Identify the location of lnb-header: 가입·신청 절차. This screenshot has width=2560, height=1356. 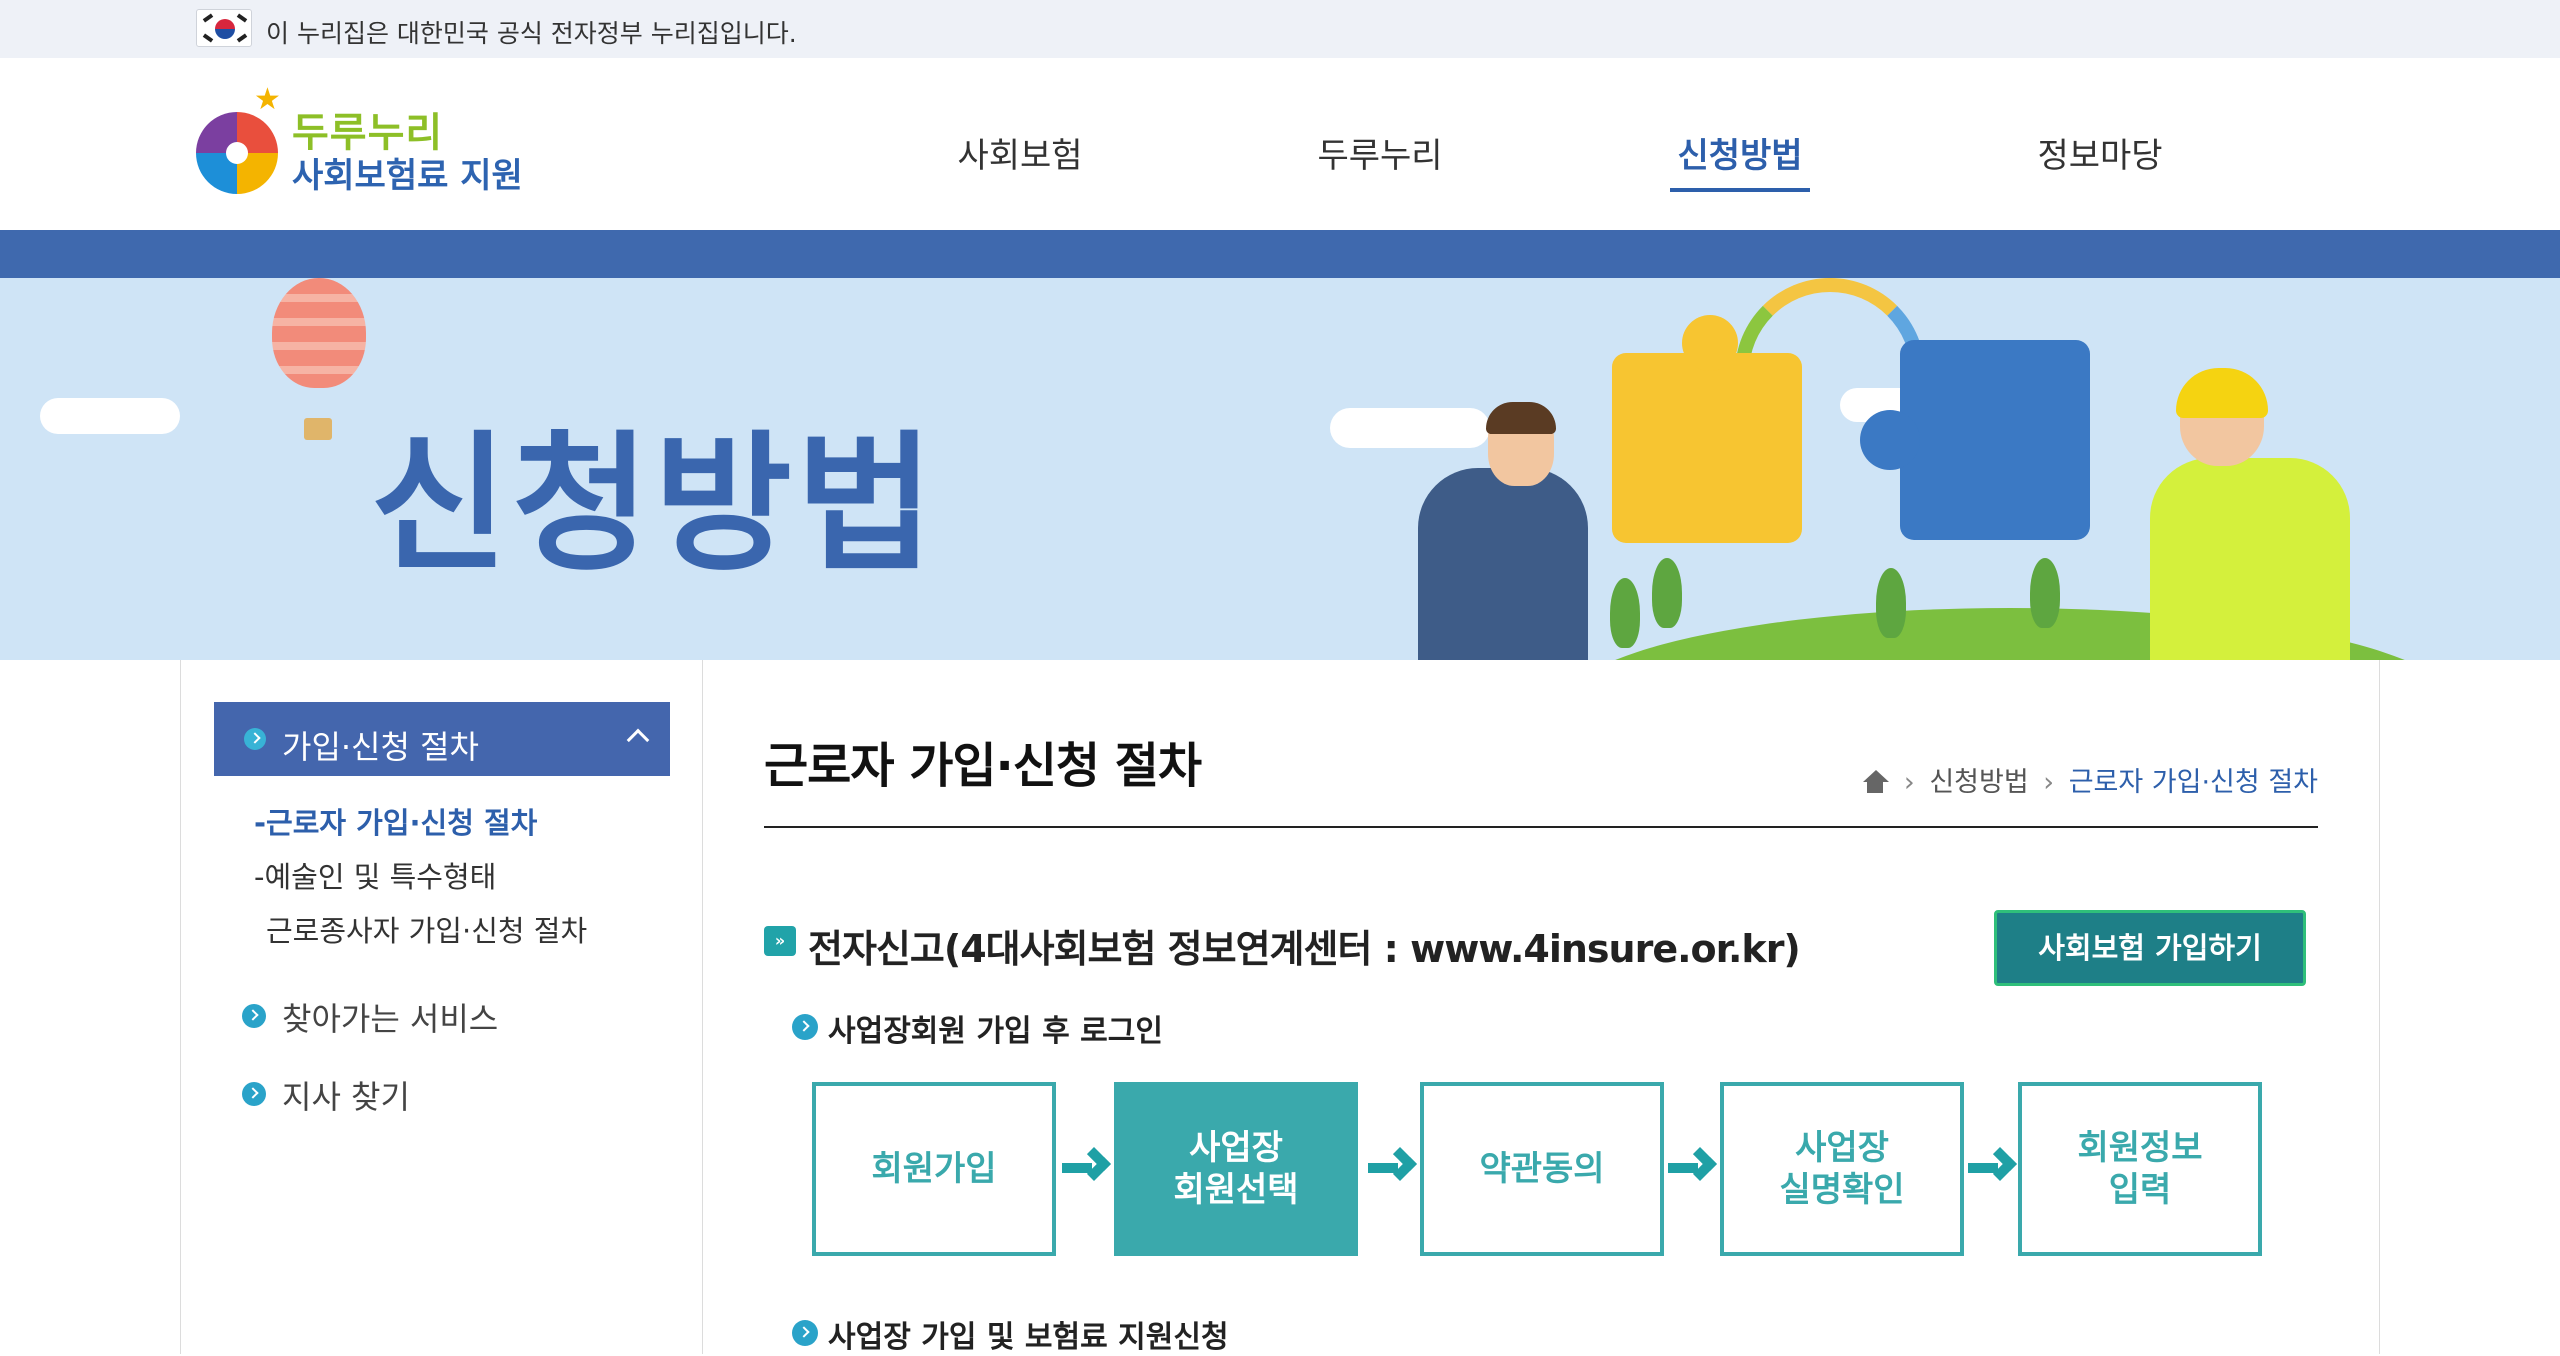
(442, 739).